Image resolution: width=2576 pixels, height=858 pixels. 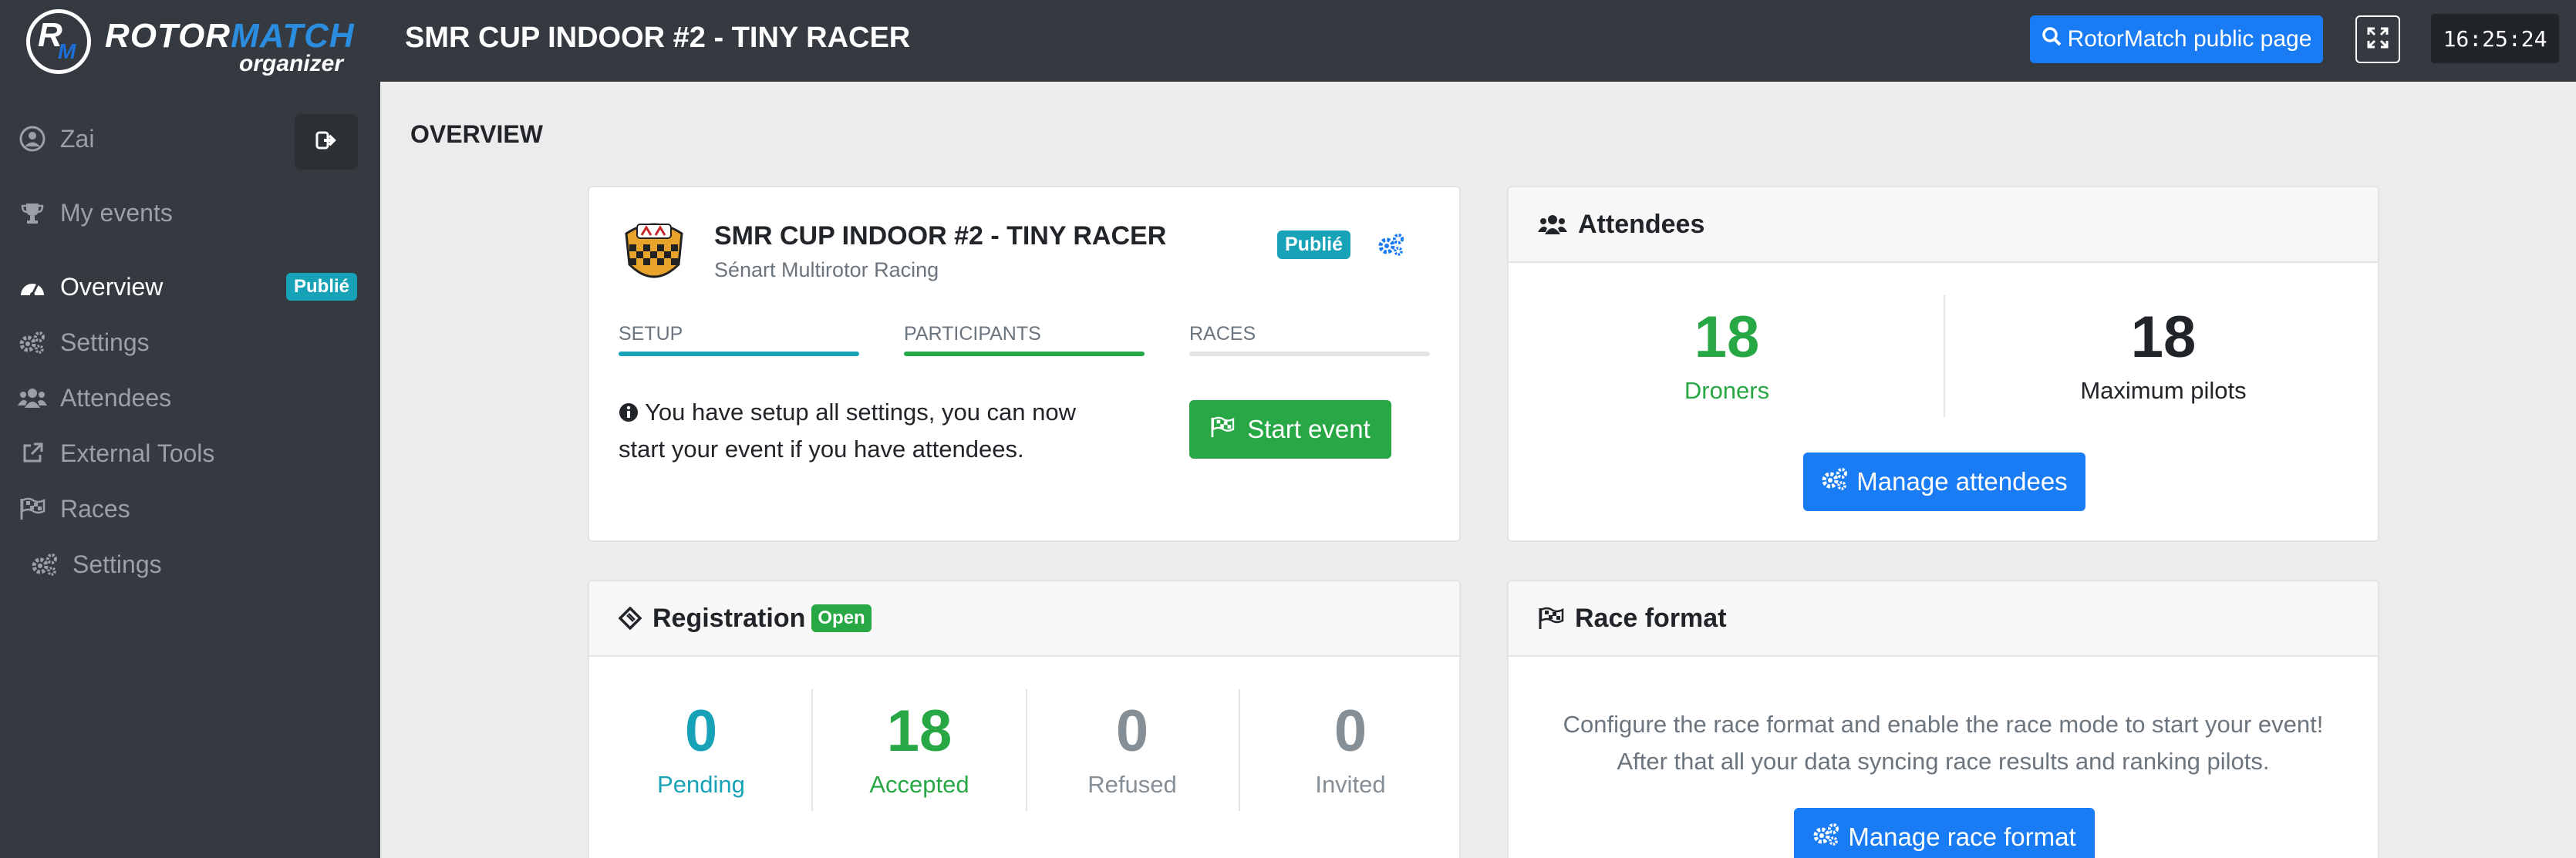 What do you see at coordinates (58, 41) in the screenshot?
I see `rm-logo-mark: R M` at bounding box center [58, 41].